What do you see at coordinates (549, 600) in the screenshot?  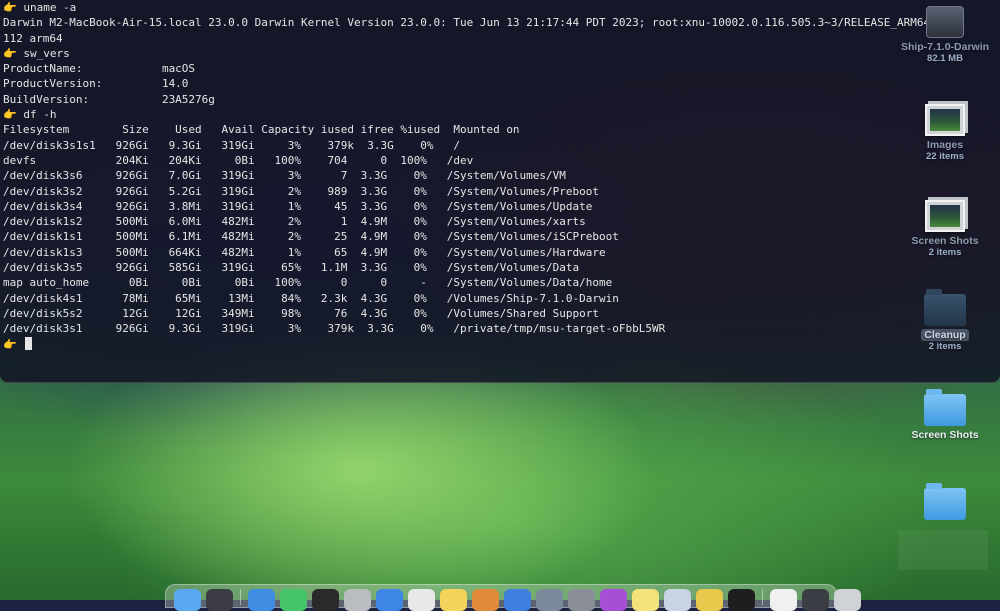 I see `preview-icon` at bounding box center [549, 600].